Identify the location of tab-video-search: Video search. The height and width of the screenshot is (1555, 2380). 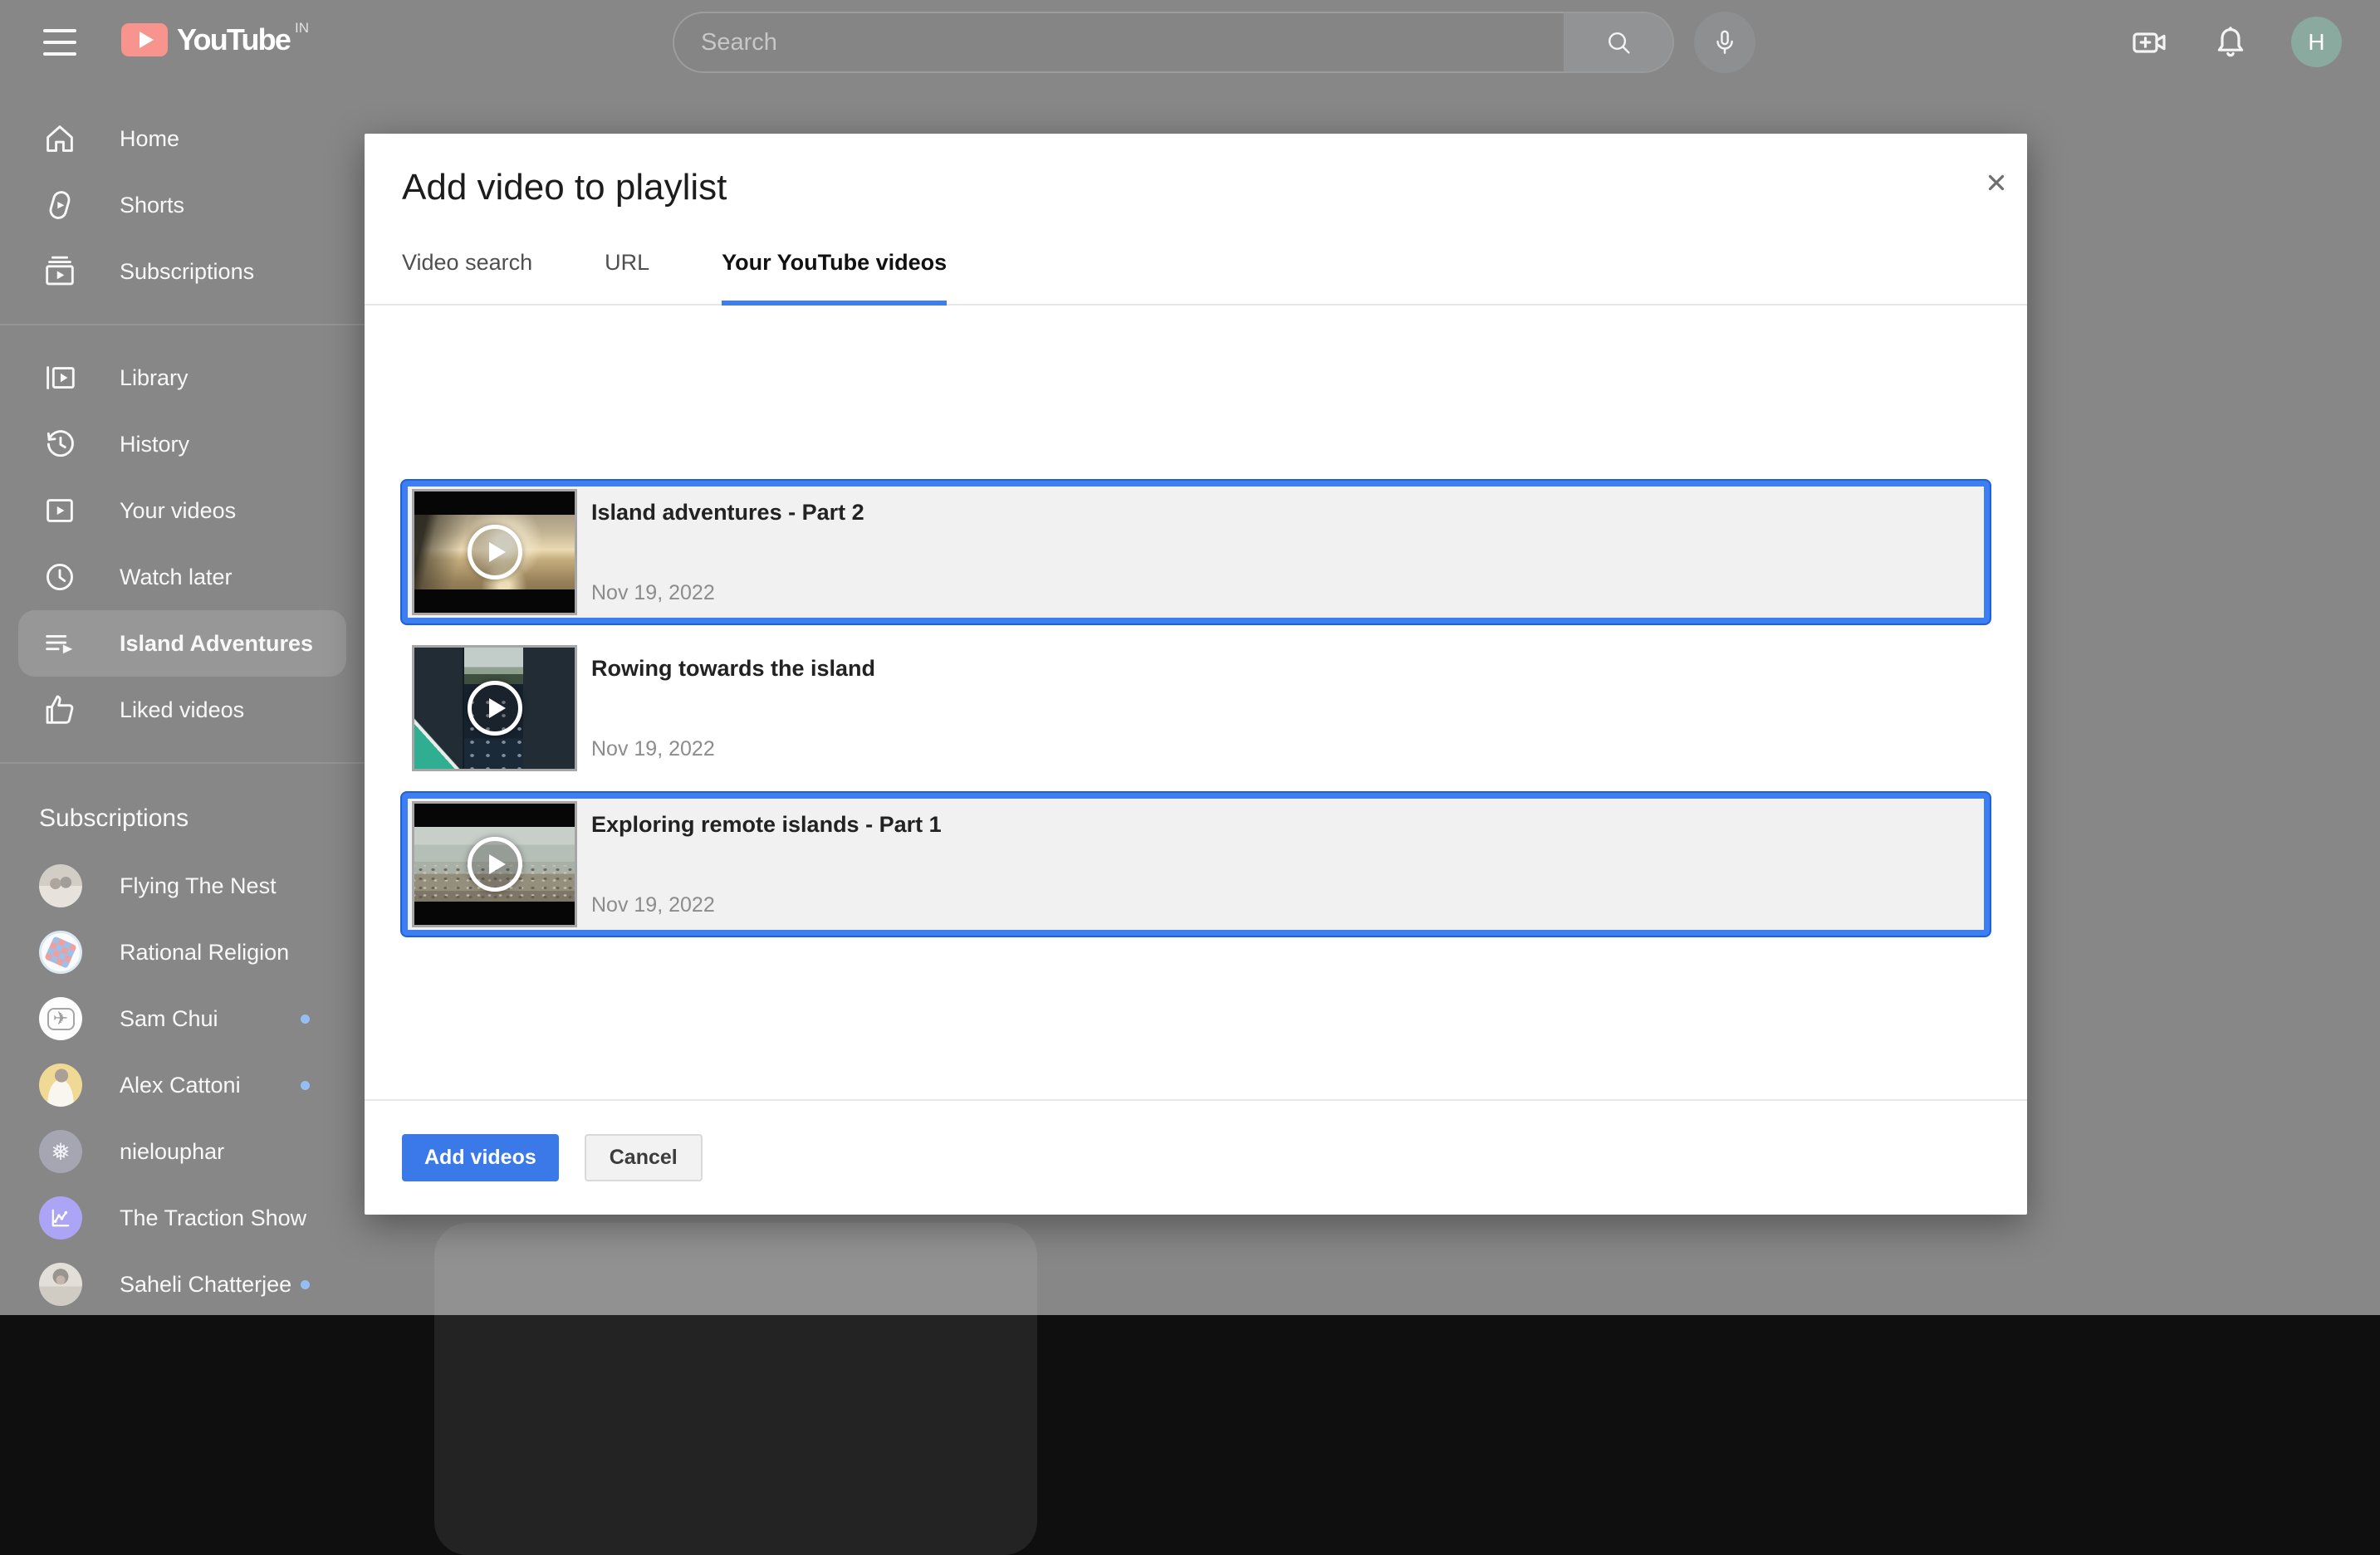
(467, 268).